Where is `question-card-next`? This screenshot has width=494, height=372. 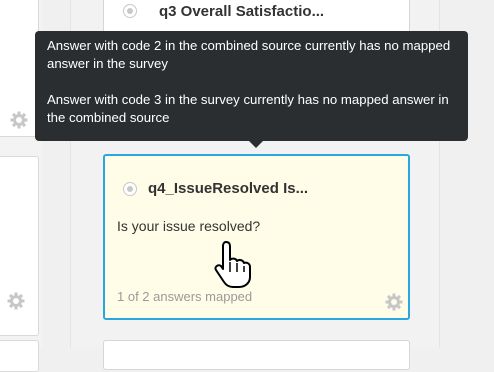 question-card-next is located at coordinates (256, 355).